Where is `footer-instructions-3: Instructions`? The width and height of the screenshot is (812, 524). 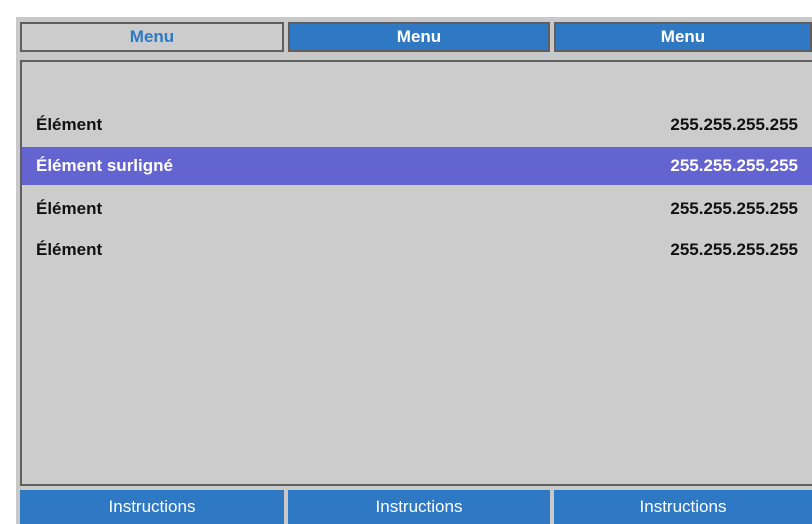 footer-instructions-3: Instructions is located at coordinates (683, 507).